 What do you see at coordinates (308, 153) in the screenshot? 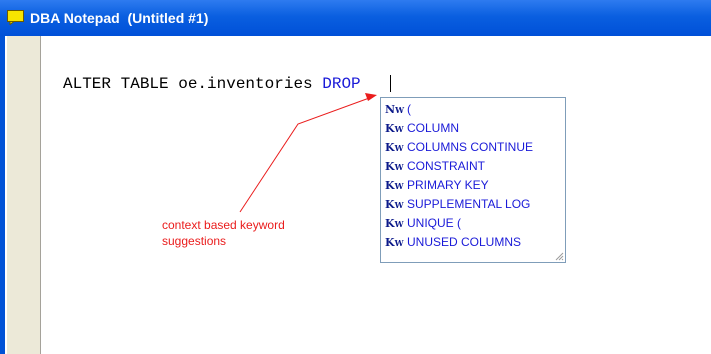
I see `annotation-arrow` at bounding box center [308, 153].